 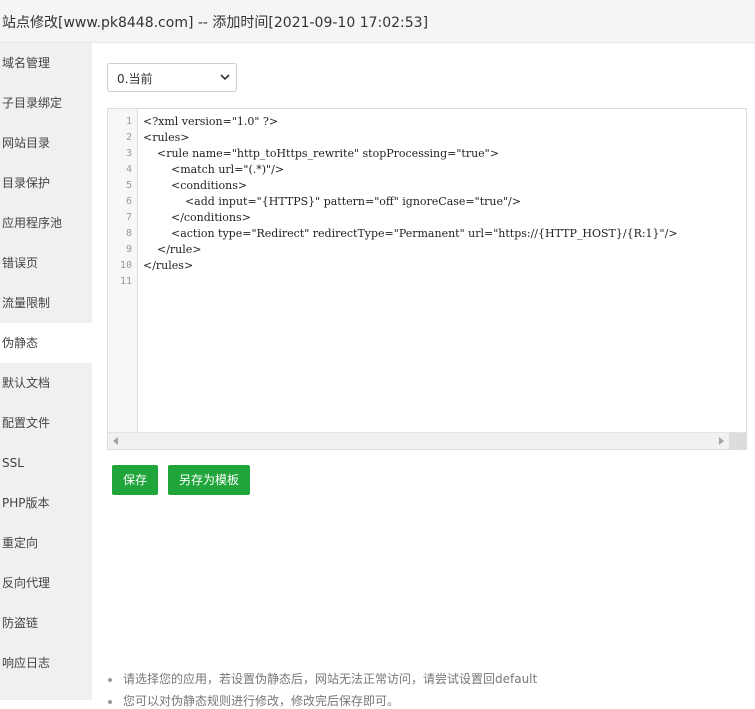 What do you see at coordinates (46, 103) in the screenshot?
I see `sidebar-item-subdirectory-binding: 子目录绑定` at bounding box center [46, 103].